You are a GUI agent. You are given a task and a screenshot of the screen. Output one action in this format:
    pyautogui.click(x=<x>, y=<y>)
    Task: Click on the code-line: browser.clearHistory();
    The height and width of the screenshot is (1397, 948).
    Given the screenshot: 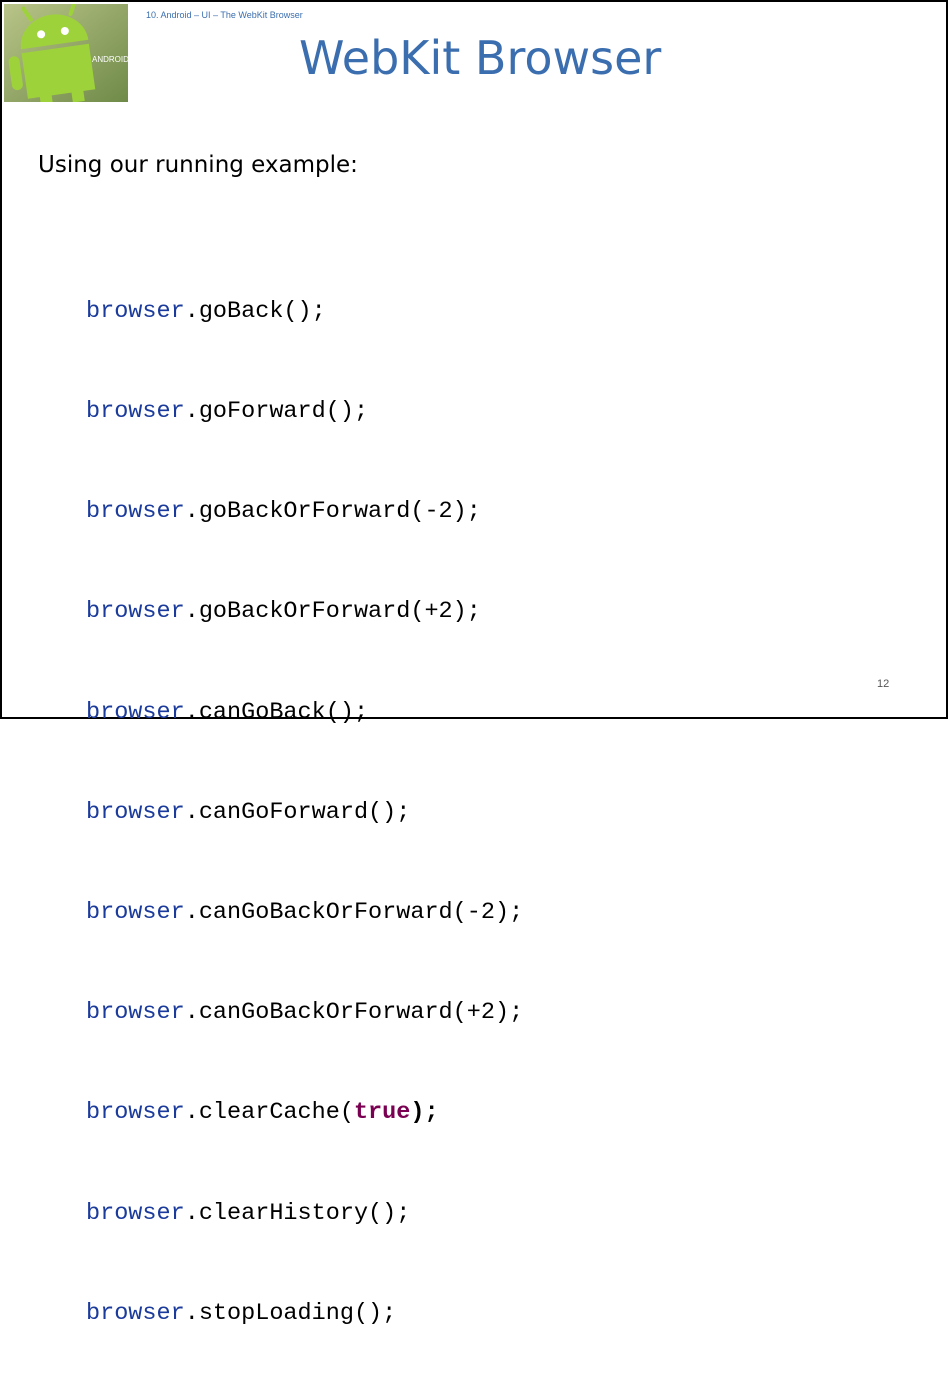 What is the action you would take?
    pyautogui.click(x=304, y=1213)
    